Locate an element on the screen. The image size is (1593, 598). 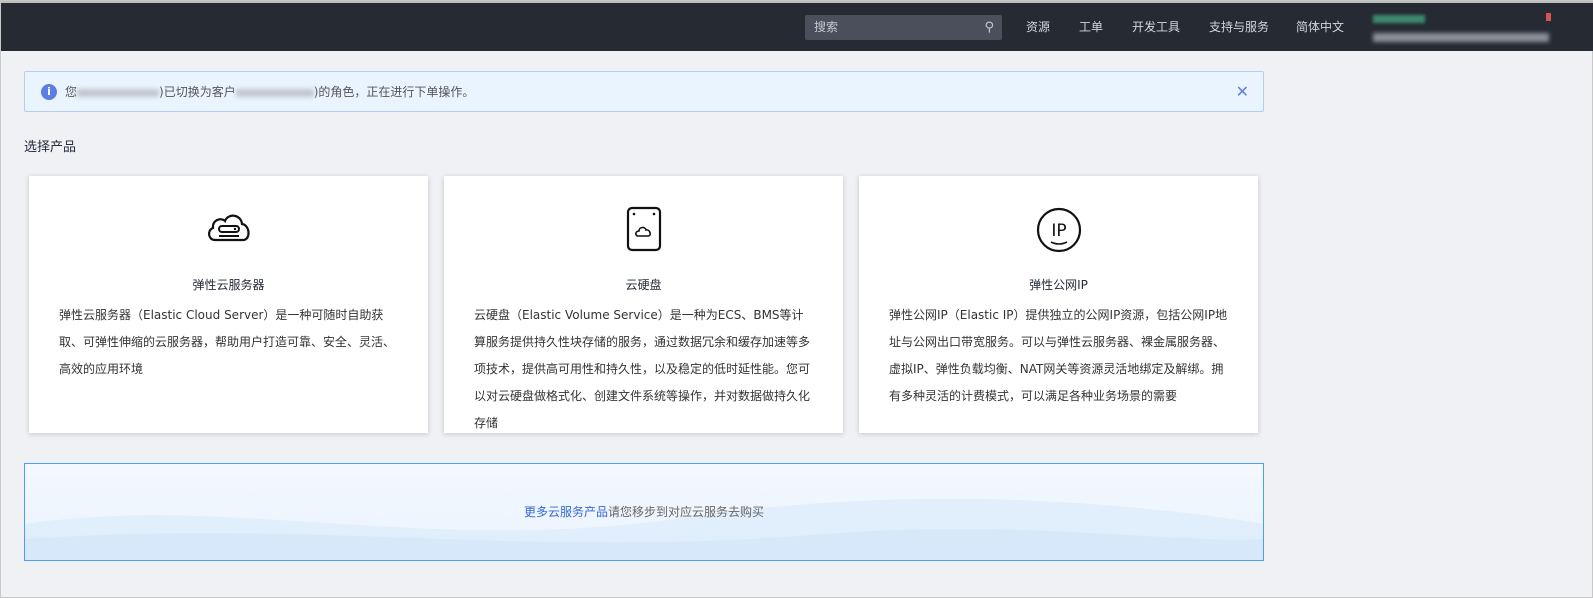
elastic-ip-icon: IP is located at coordinates (1058, 231).